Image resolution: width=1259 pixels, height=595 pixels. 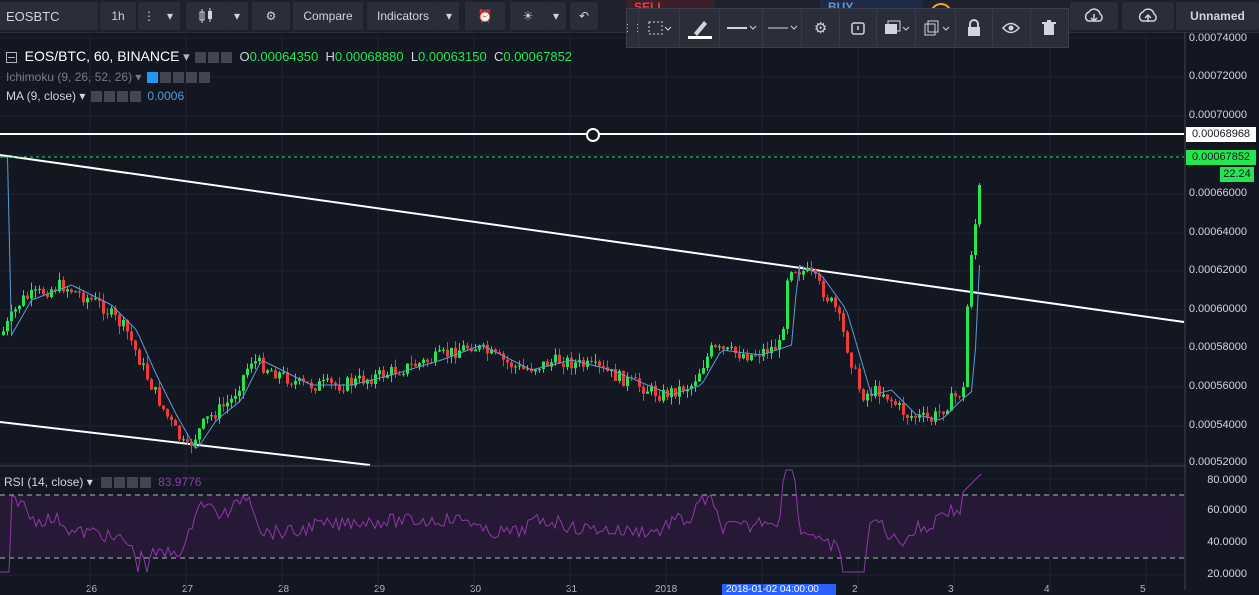 What do you see at coordinates (120, 483) in the screenshot?
I see `rsi-settings-icon` at bounding box center [120, 483].